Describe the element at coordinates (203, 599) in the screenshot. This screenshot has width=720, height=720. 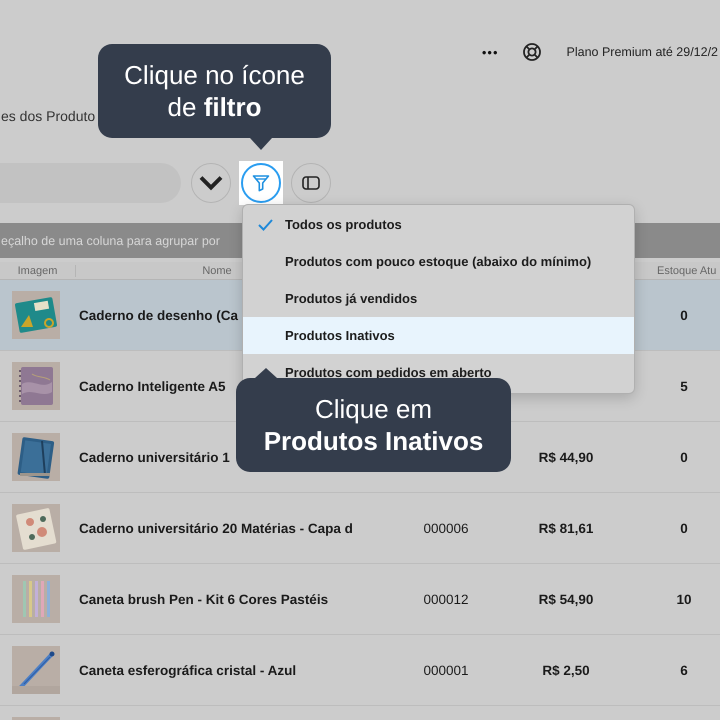
I see `product-name: Caneta brush Pen - Kit 6 Cores Pastéis` at that location.